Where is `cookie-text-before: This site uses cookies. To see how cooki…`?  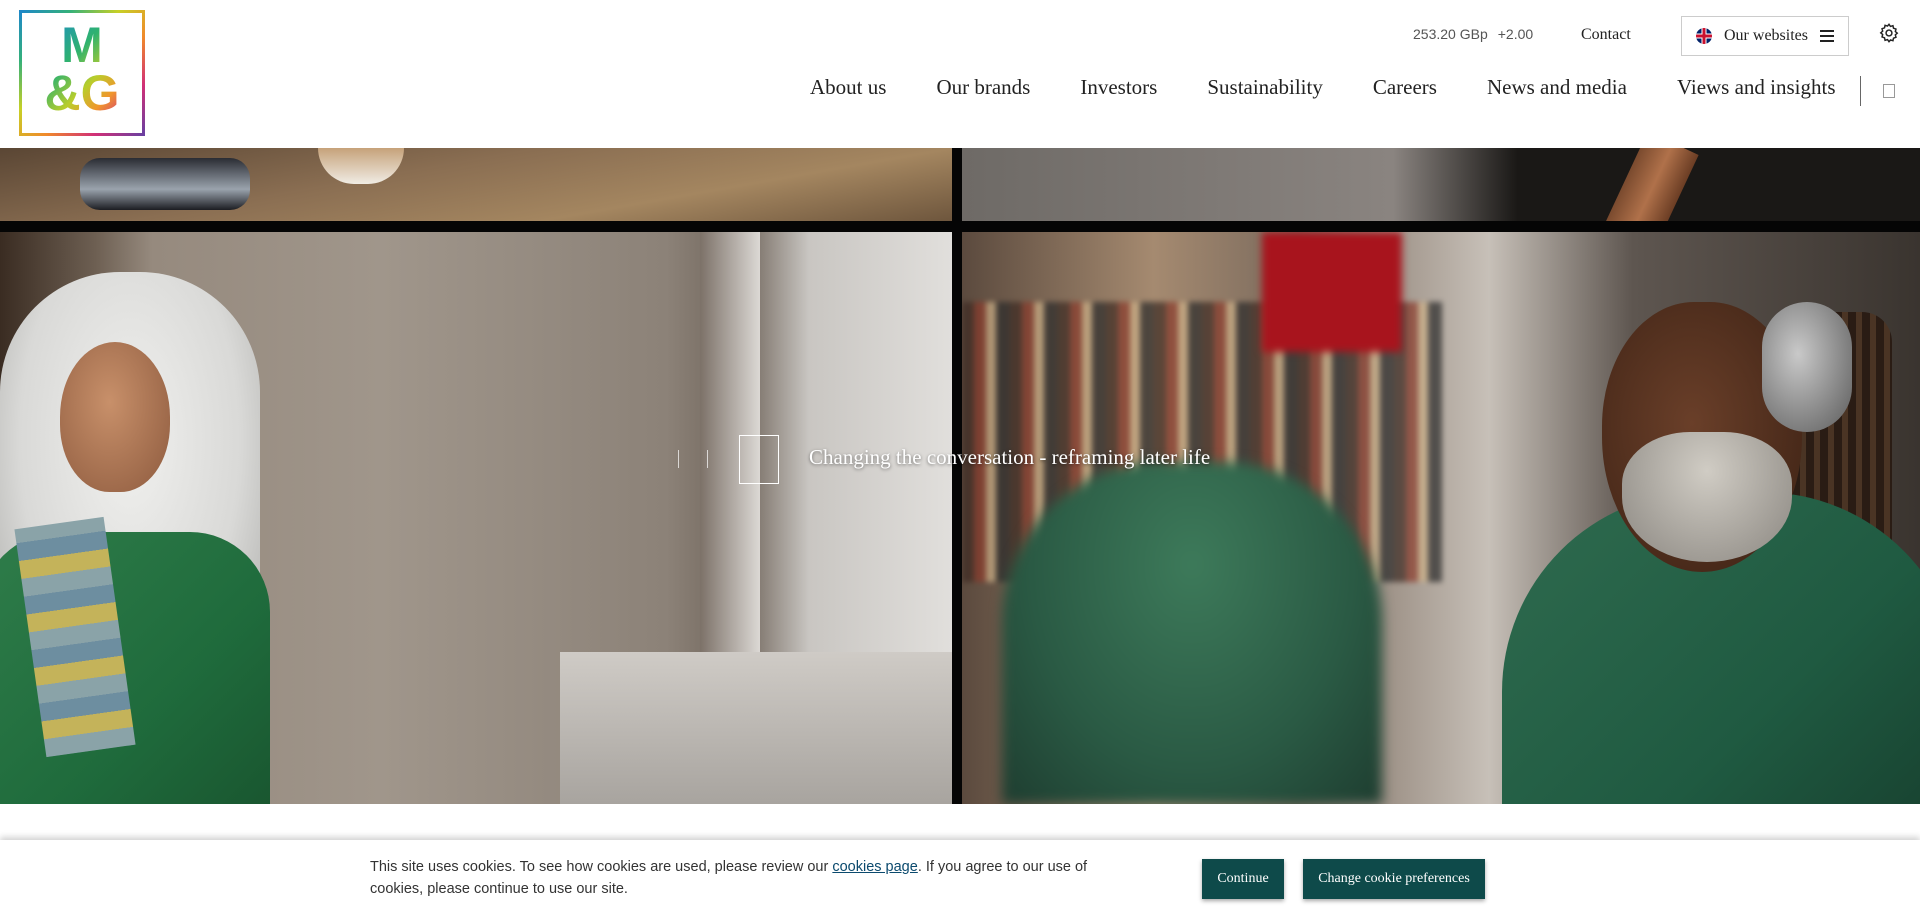 cookie-text-before: This site uses cookies. To see how cooki… is located at coordinates (601, 867).